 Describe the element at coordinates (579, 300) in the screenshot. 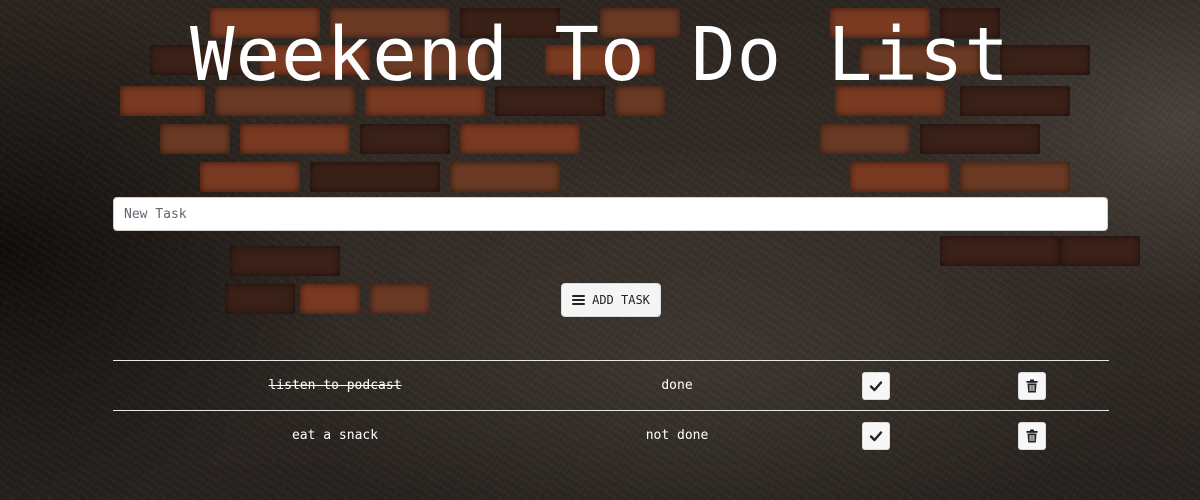

I see `bars-icon` at that location.